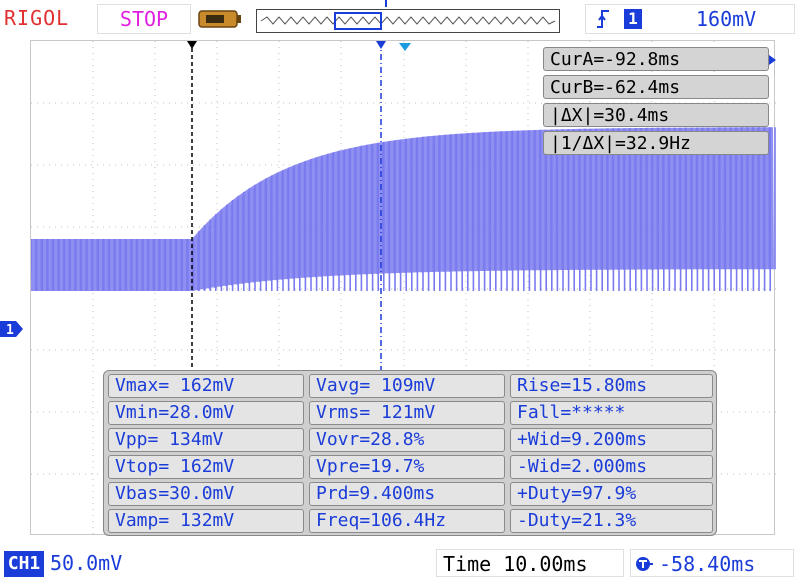 The image size is (800, 585). What do you see at coordinates (219, 19) in the screenshot?
I see `memory-depth-icon` at bounding box center [219, 19].